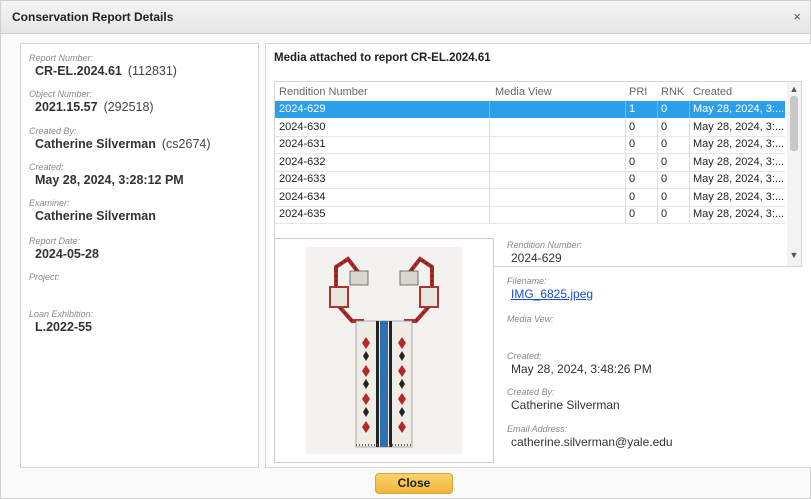 The height and width of the screenshot is (499, 811). Describe the element at coordinates (55, 241) in the screenshot. I see `report-date-label: Report Date:` at that location.